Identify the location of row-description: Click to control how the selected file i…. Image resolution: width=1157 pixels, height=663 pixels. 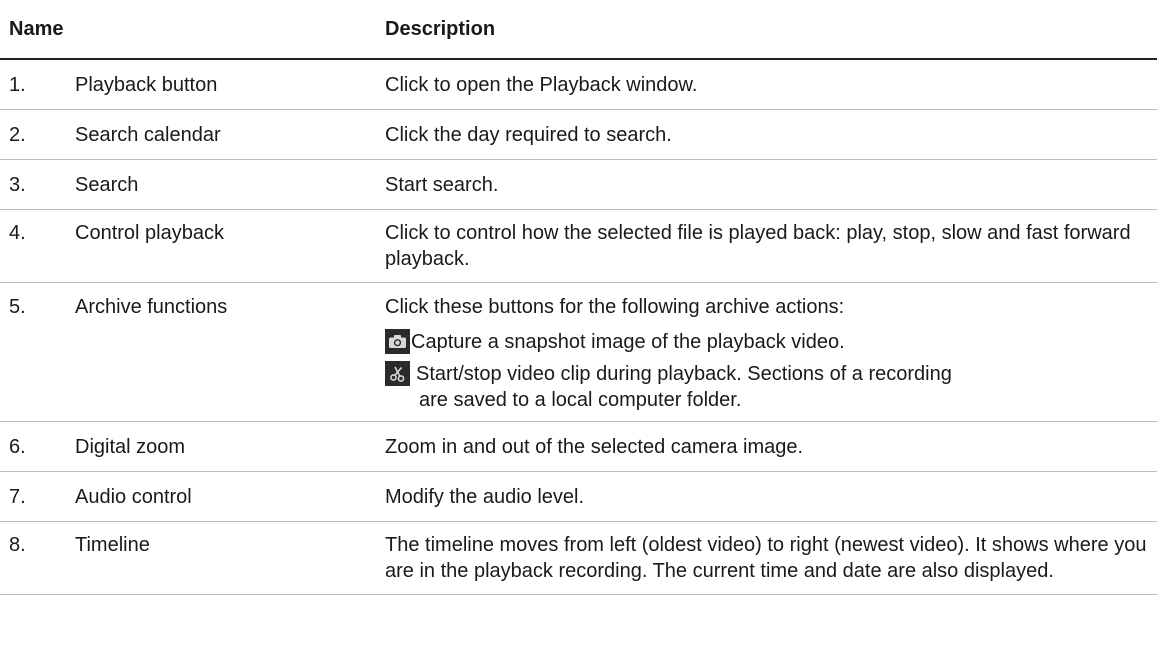
(770, 246).